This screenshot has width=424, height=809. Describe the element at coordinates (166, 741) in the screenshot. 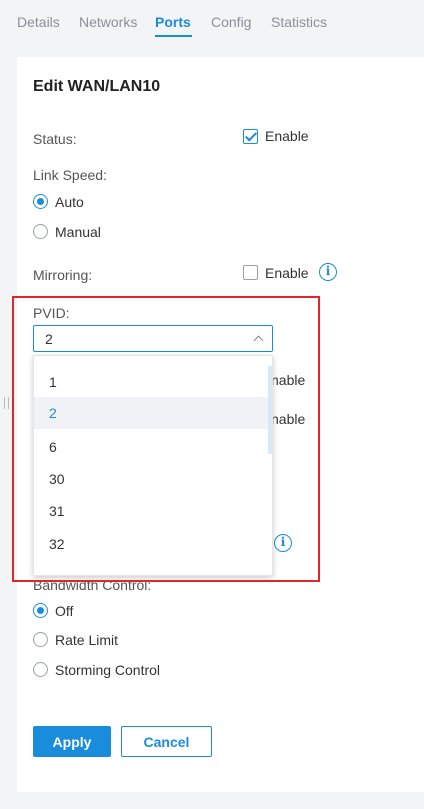

I see `cancel-button: Cancel` at that location.